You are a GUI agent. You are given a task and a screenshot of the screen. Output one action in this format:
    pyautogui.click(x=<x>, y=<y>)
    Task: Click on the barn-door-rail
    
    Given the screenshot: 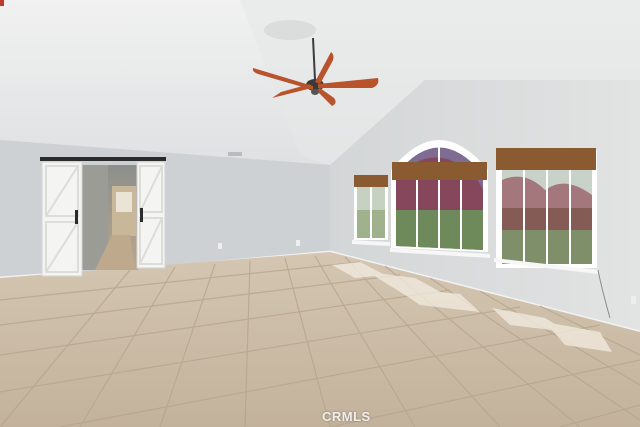 What is the action you would take?
    pyautogui.click(x=103, y=159)
    